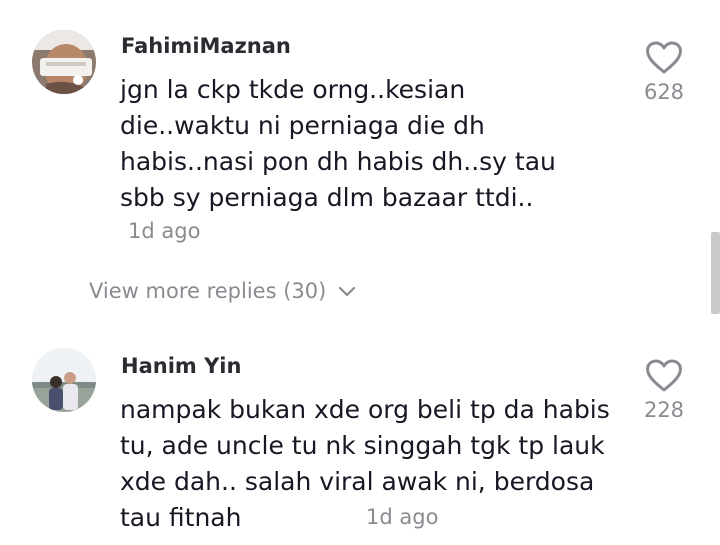 The image size is (720, 545). I want to click on view-more-replies-button: View more replies (30), so click(222, 291).